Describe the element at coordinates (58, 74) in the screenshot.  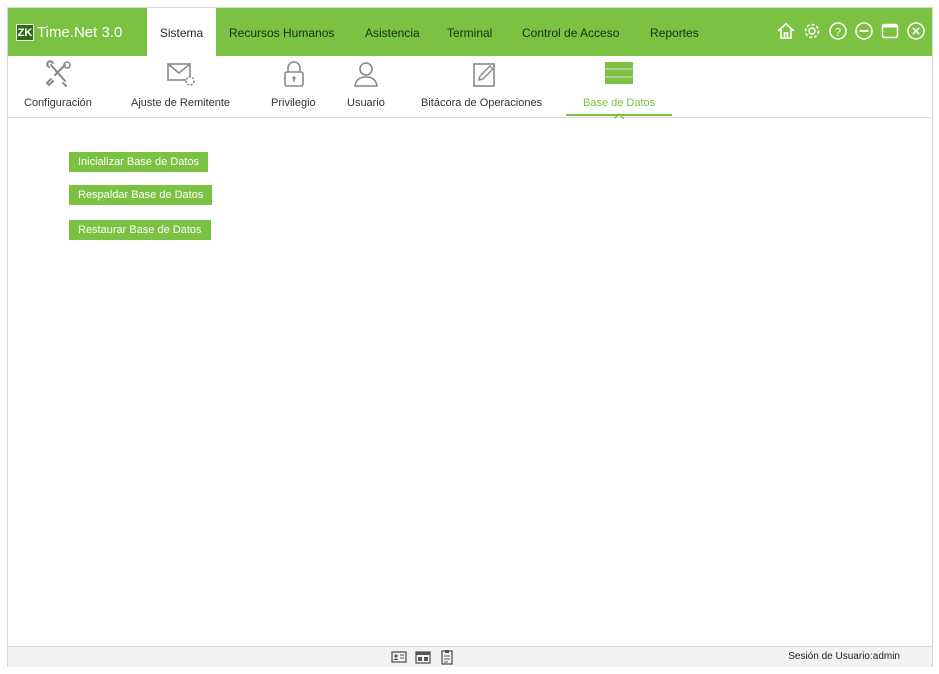
I see `tools-icon` at that location.